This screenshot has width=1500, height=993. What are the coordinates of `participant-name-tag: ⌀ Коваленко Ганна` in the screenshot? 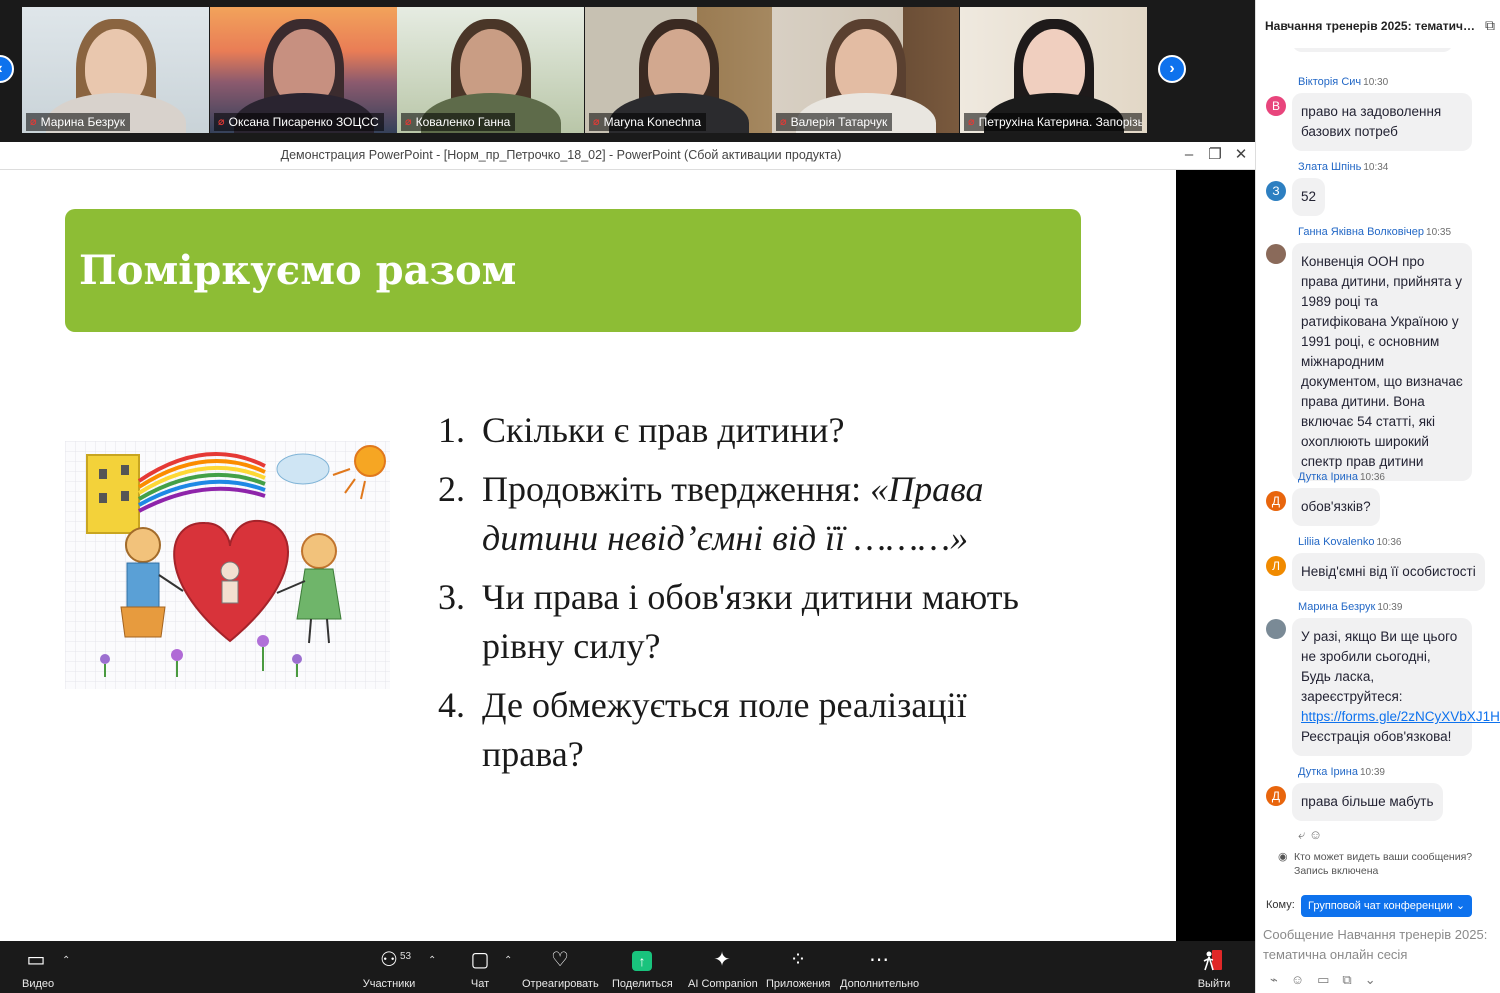 It's located at (458, 122).